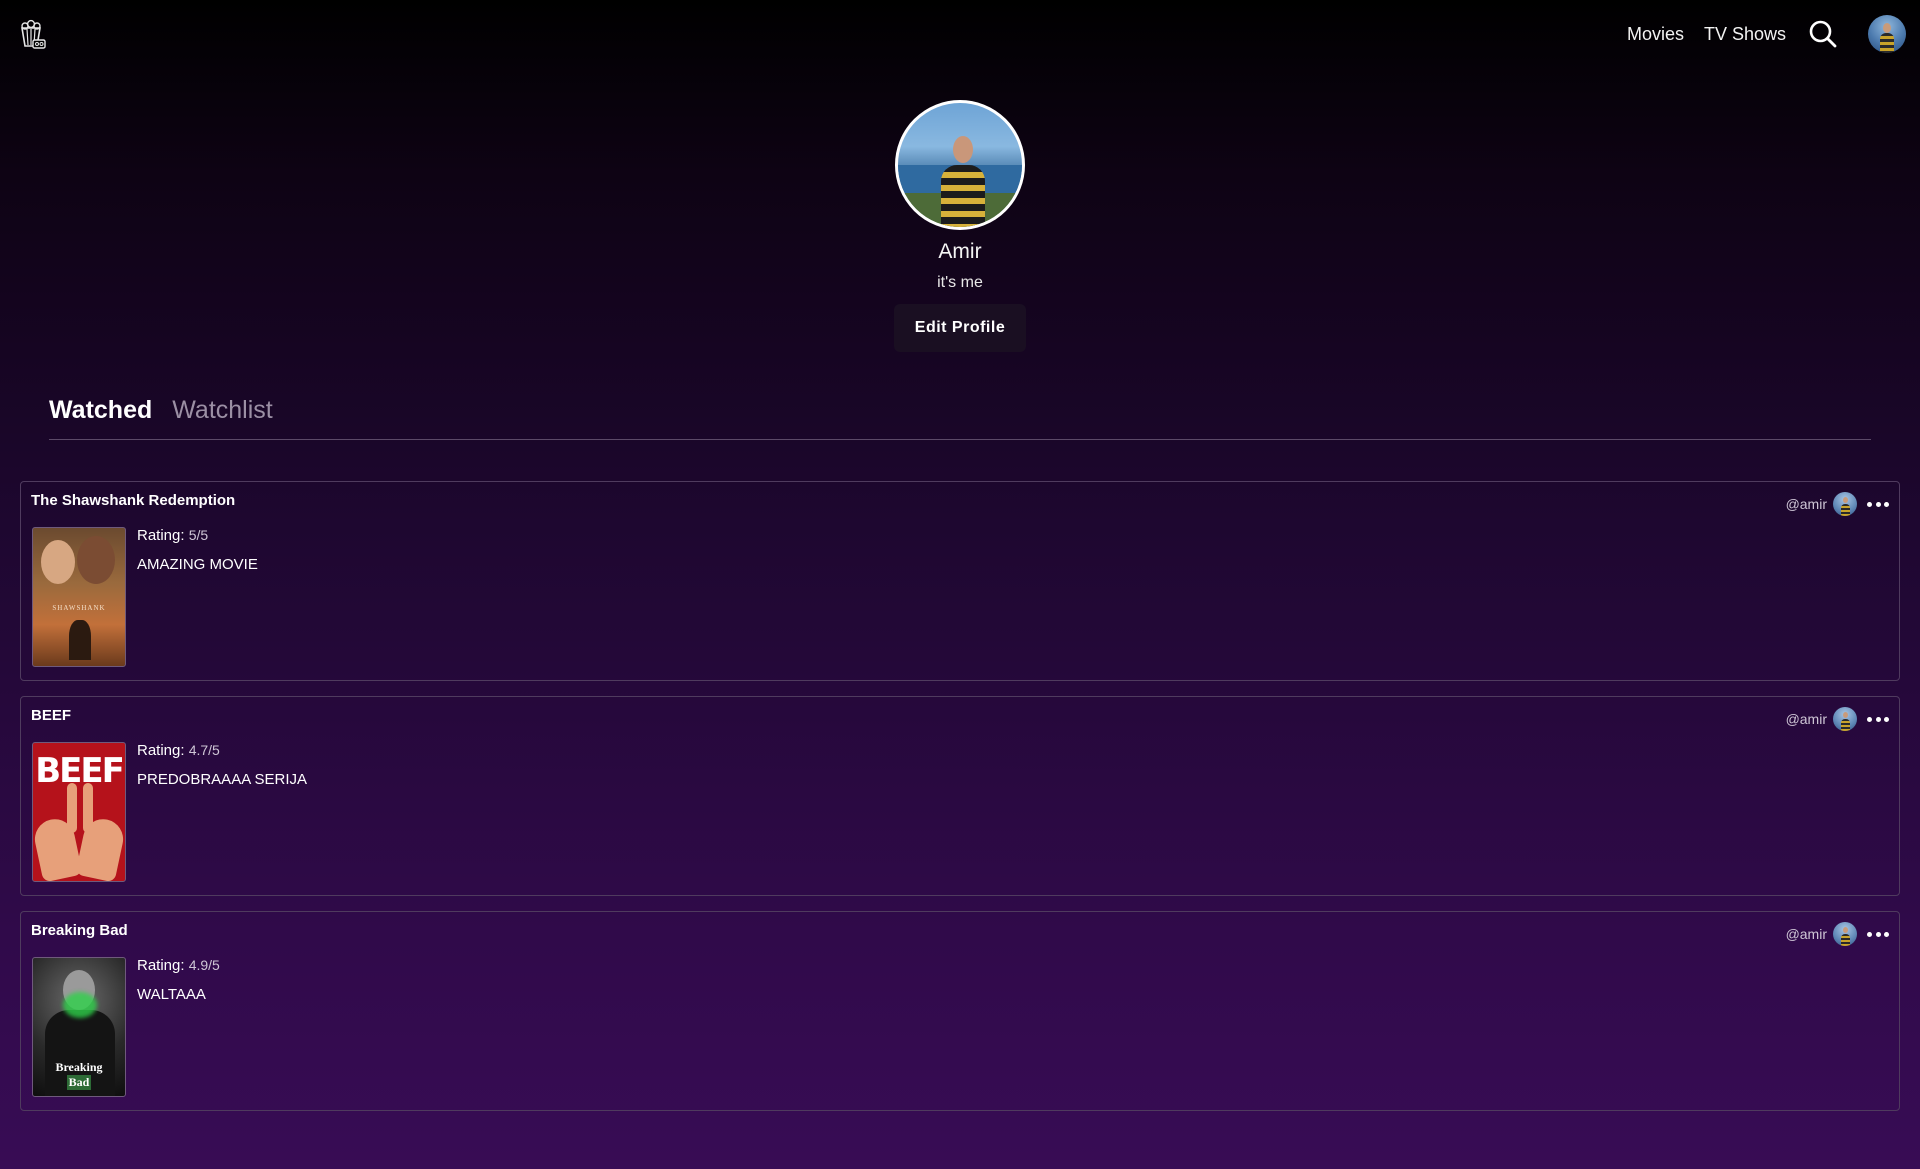 Image resolution: width=1920 pixels, height=1169 pixels. What do you see at coordinates (960, 328) in the screenshot?
I see `edit-profile-button: Edit Profile` at bounding box center [960, 328].